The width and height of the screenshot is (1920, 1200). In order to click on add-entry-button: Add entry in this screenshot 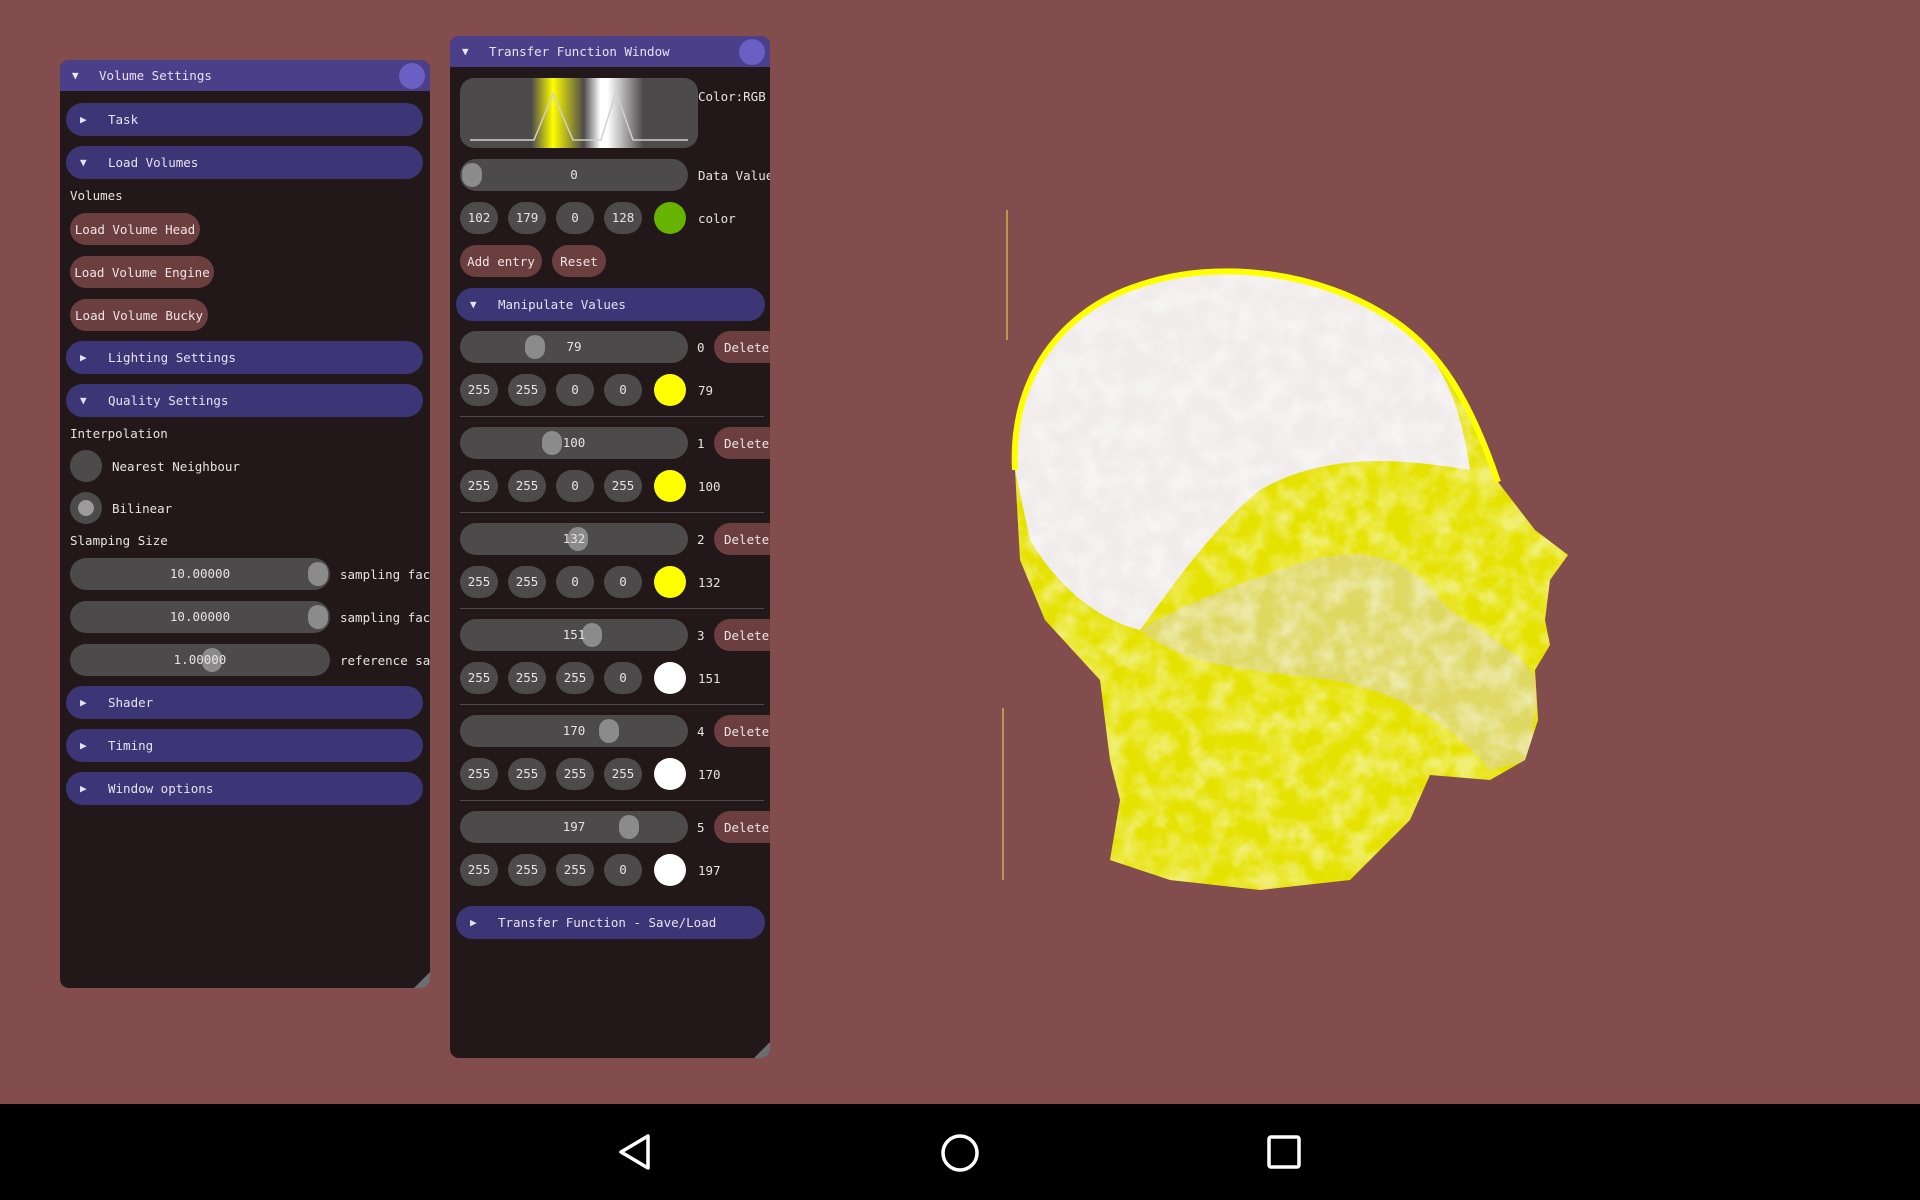, I will do `click(501, 261)`.